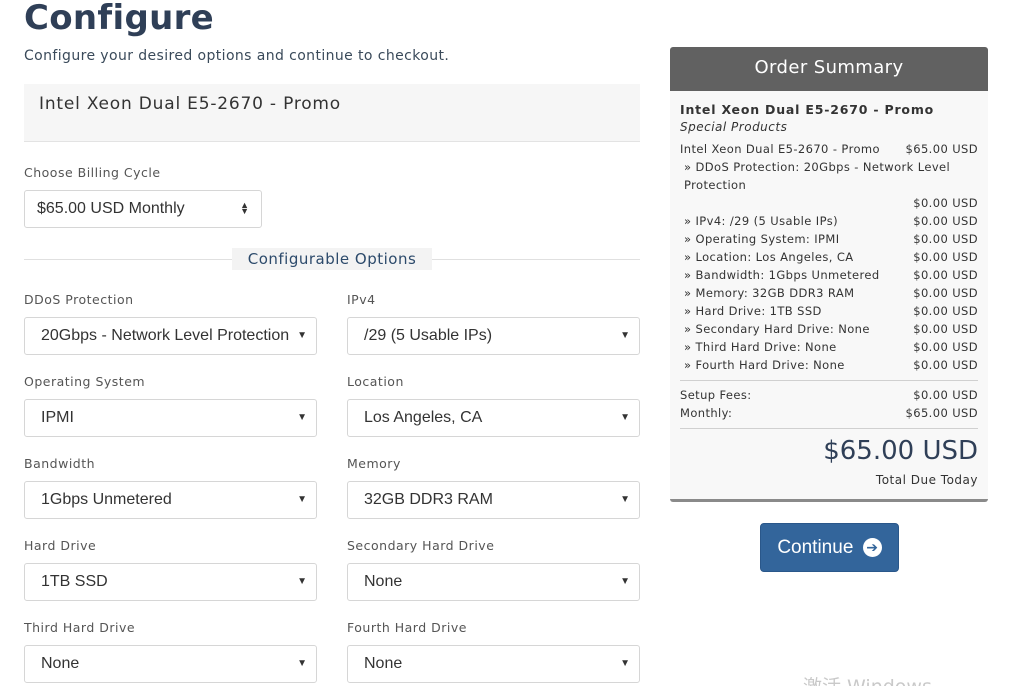 This screenshot has width=1019, height=686. I want to click on product-name: Intel Xeon Dual E5-2670 - Promo, so click(190, 104).